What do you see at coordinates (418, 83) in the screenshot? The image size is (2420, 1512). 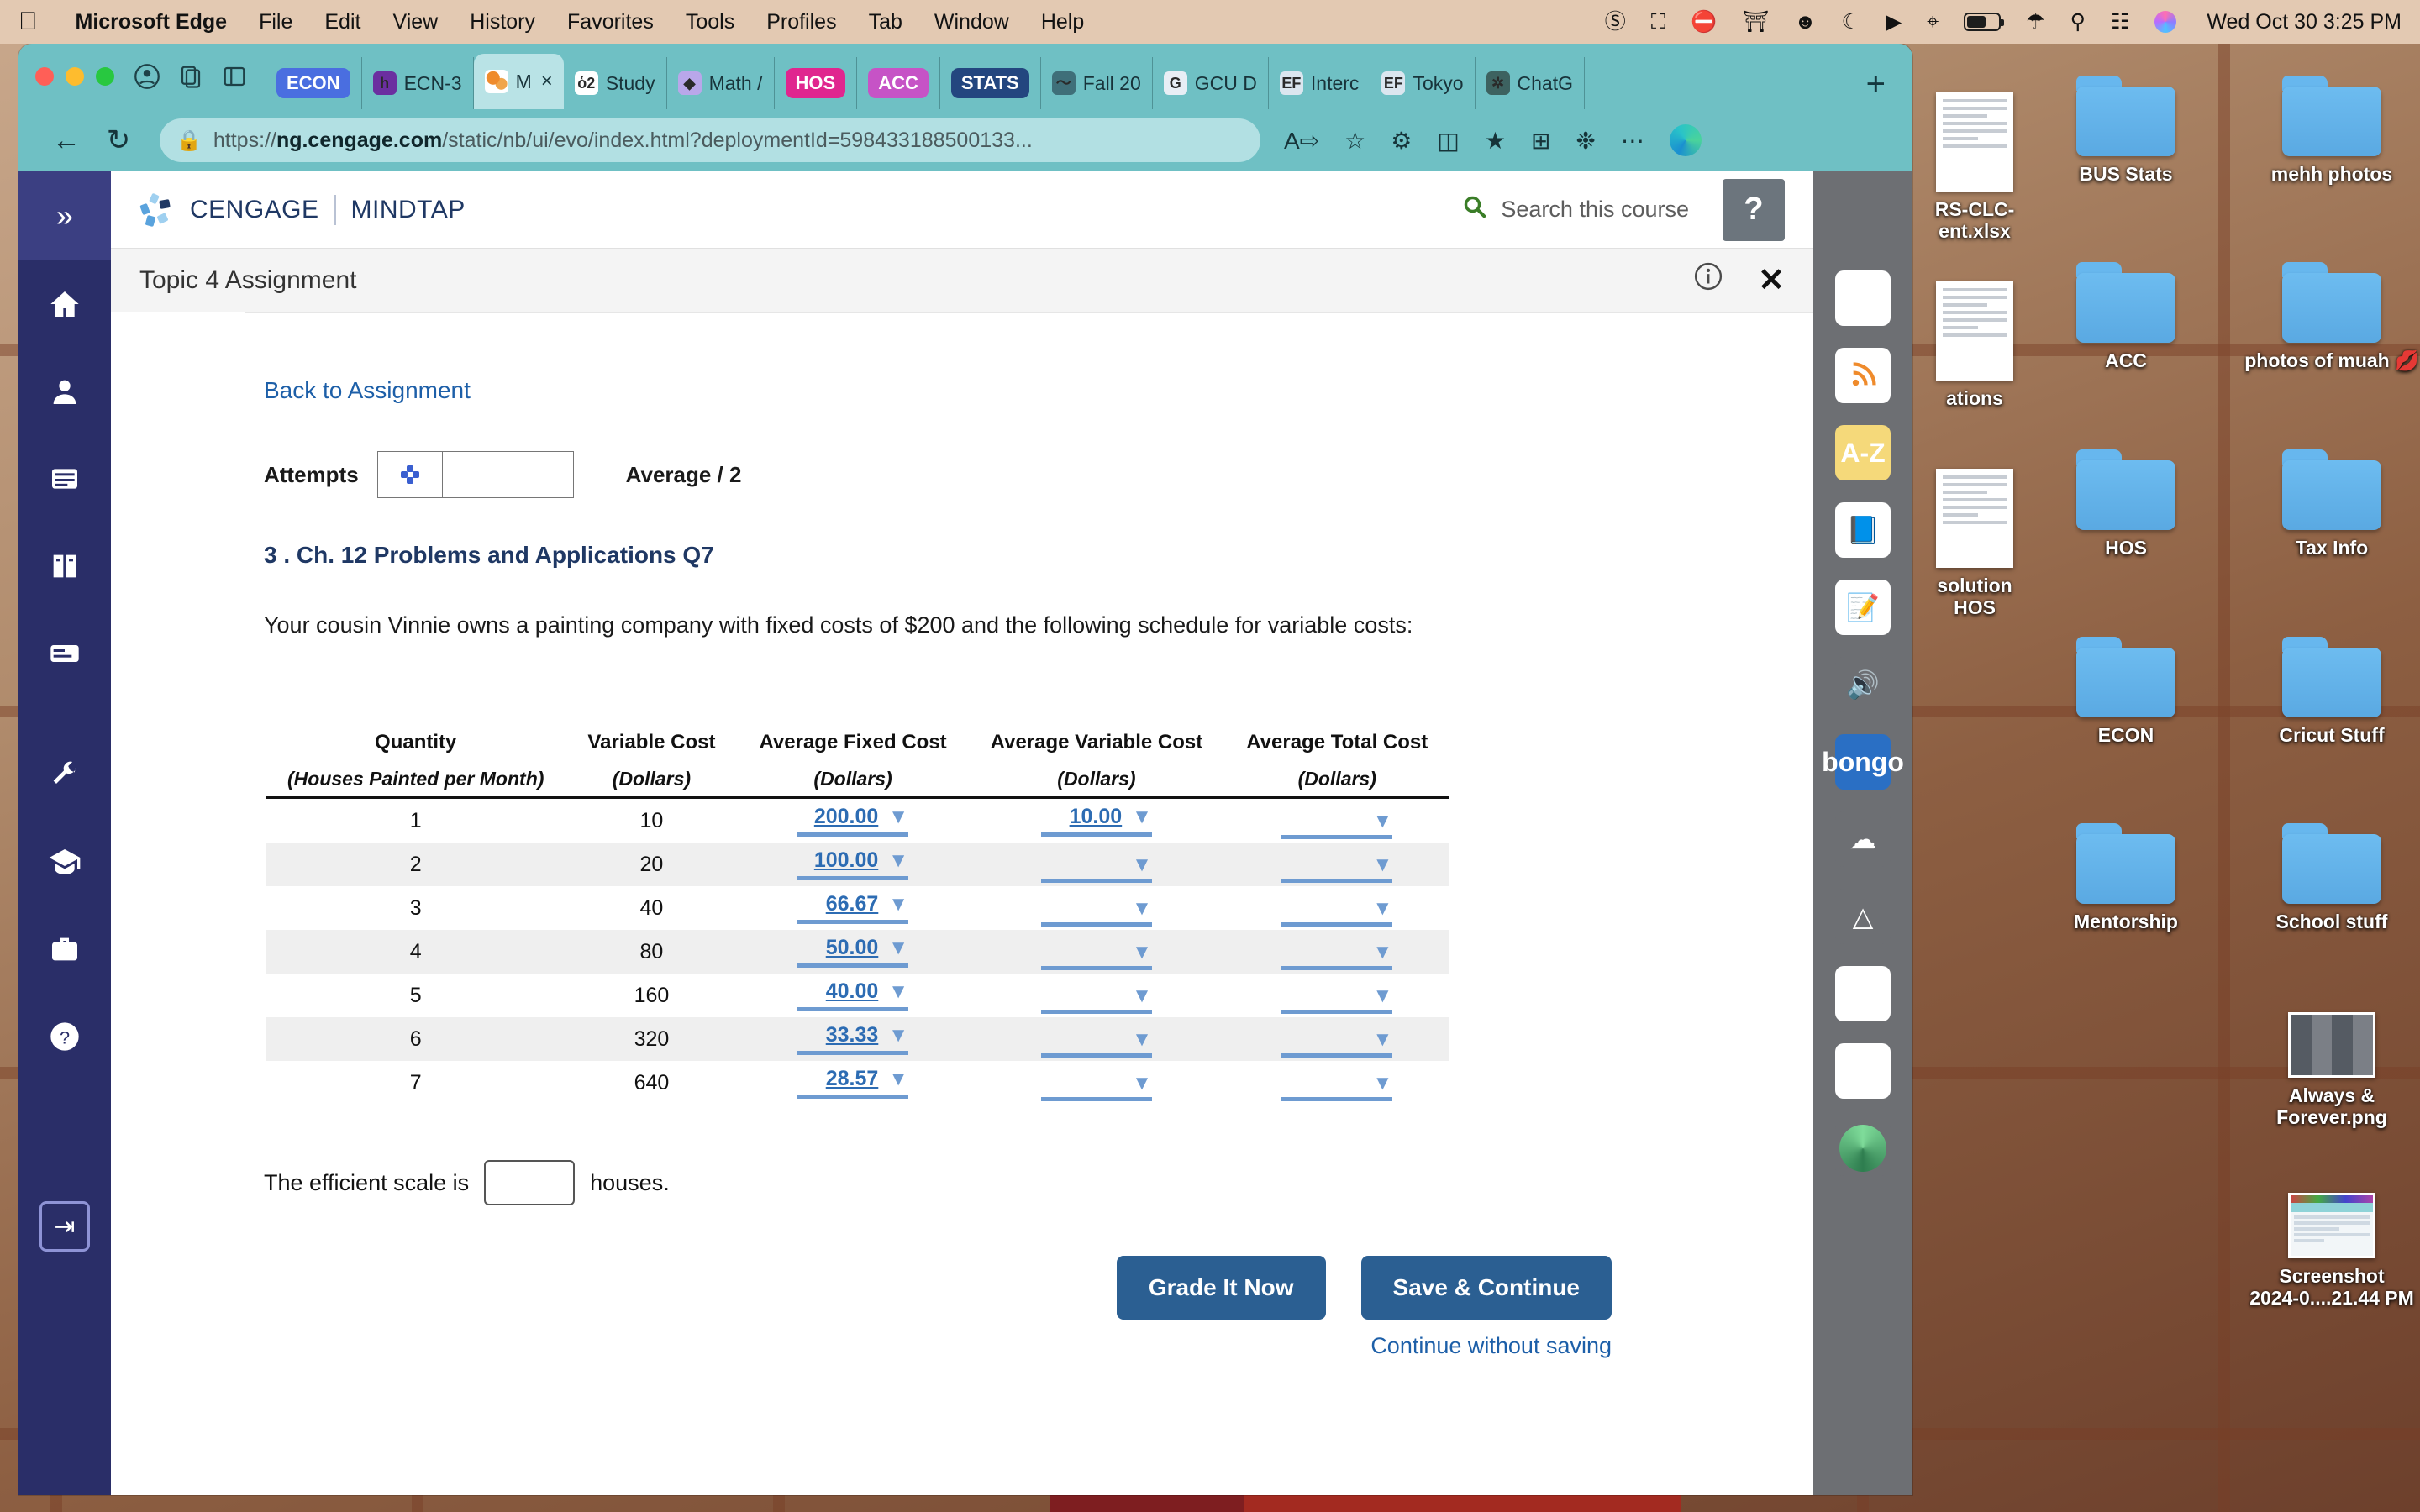 I see `browser-tab-1: h ECN-3` at bounding box center [418, 83].